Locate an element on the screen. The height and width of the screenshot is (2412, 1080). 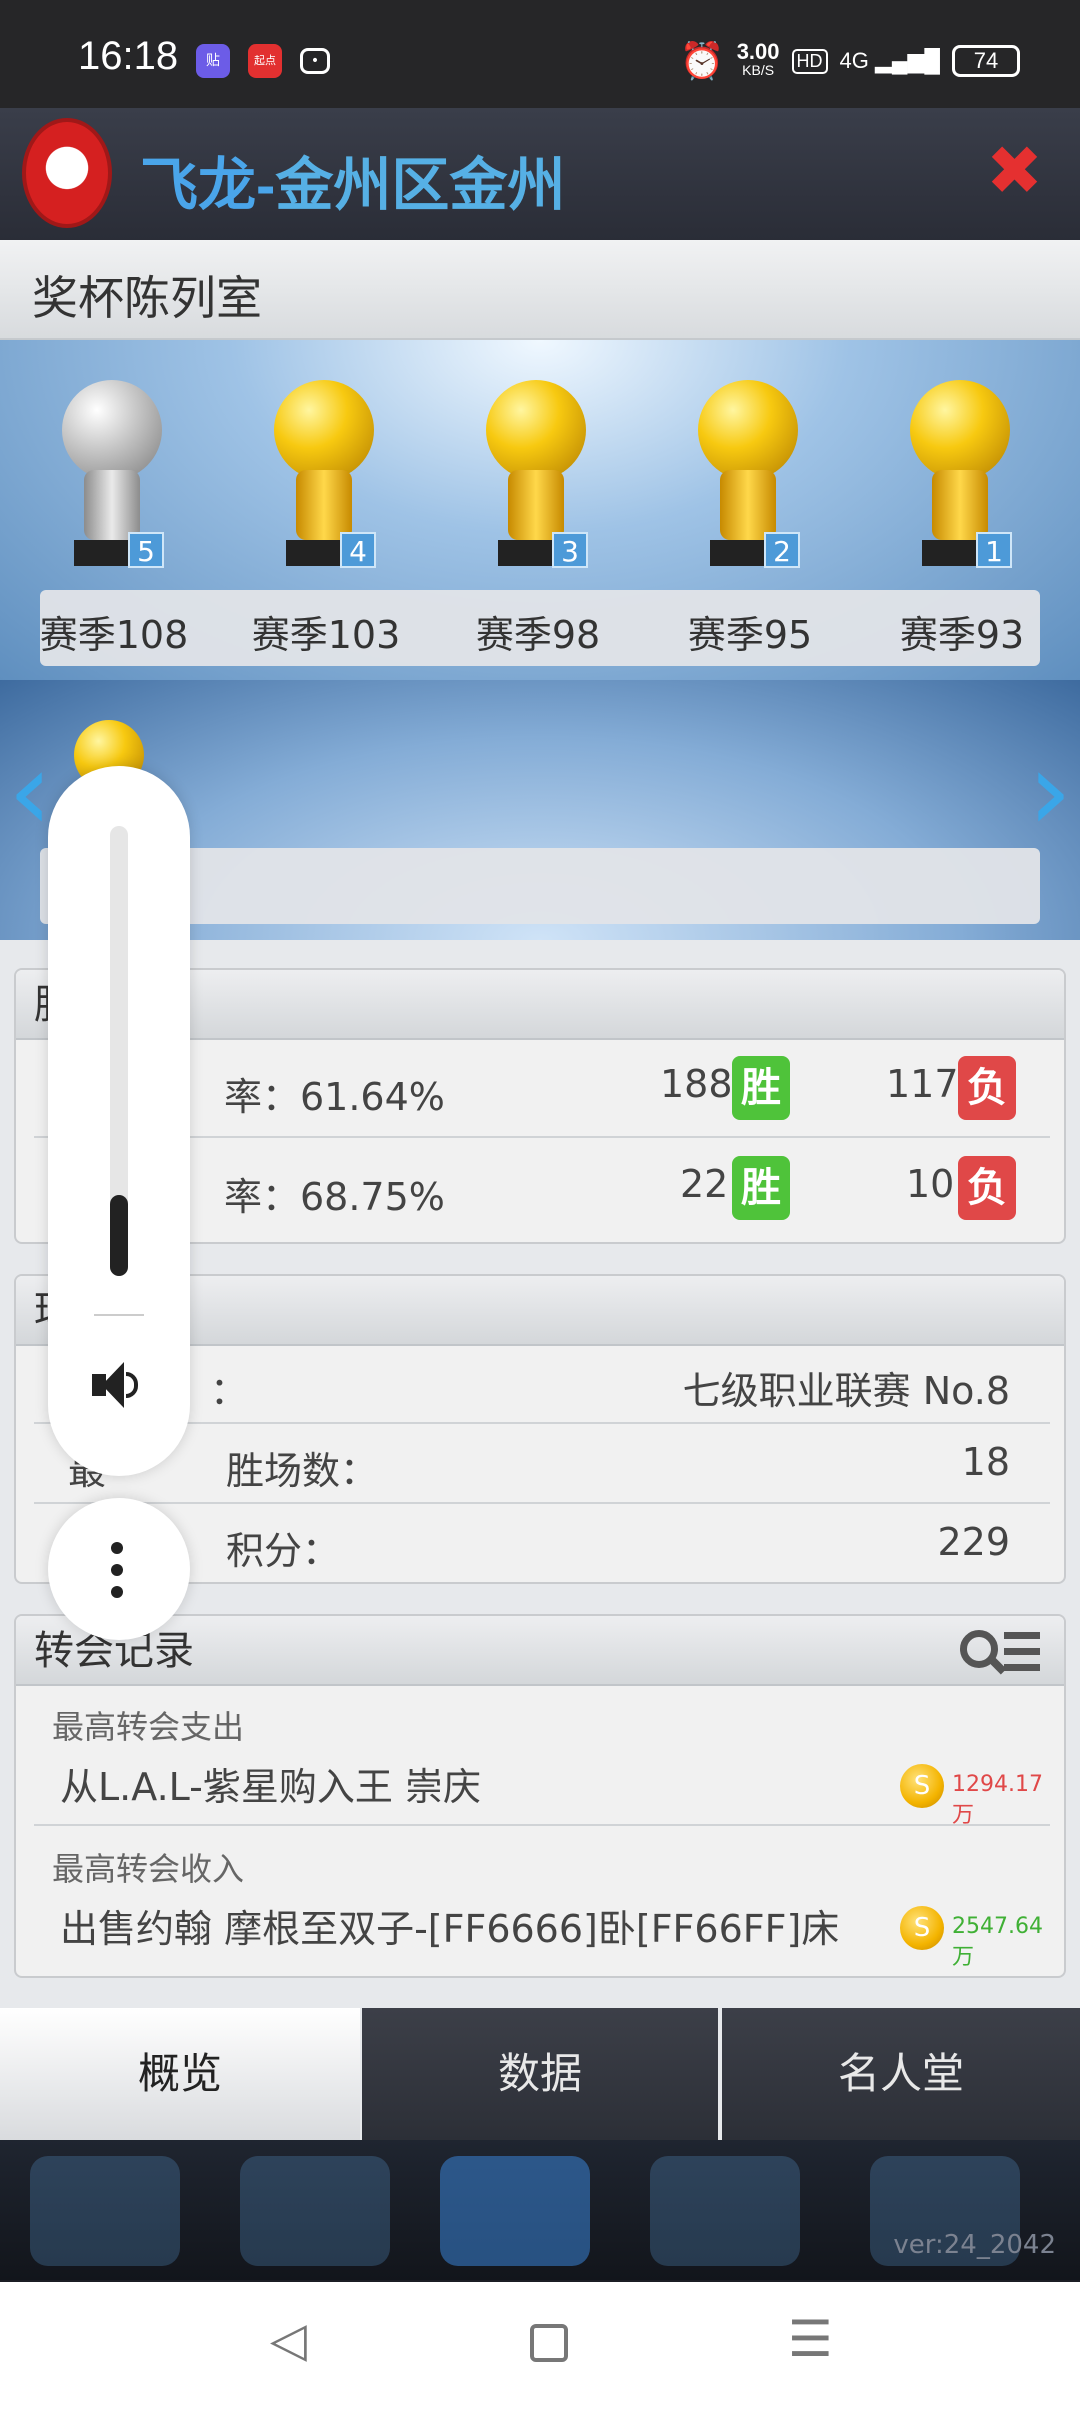
back-icon: ◁ is located at coordinates (288, 2340).